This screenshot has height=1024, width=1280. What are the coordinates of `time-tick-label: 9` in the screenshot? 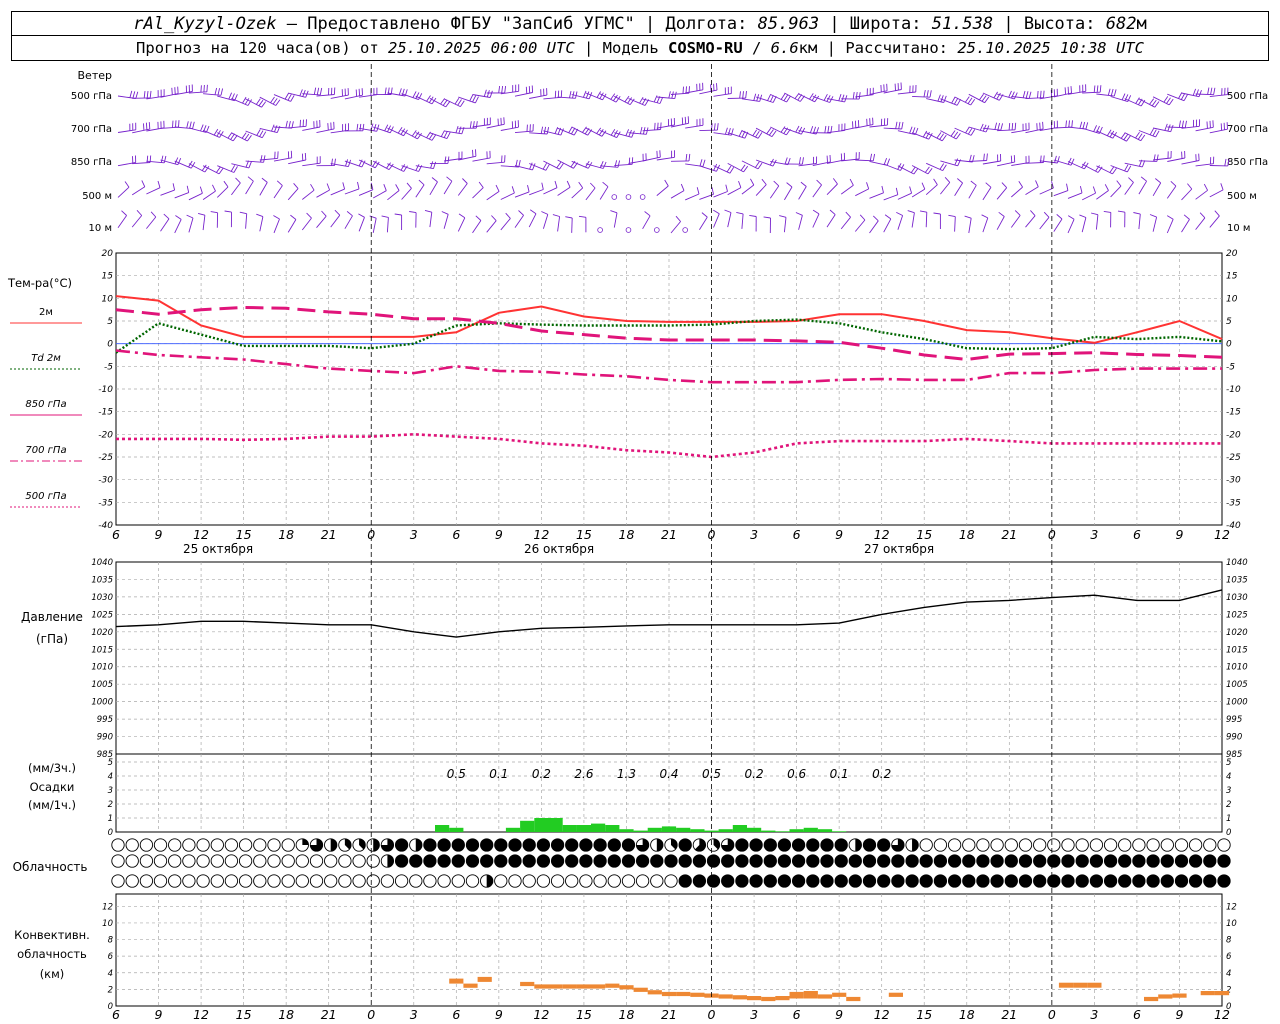 It's located at (499, 534).